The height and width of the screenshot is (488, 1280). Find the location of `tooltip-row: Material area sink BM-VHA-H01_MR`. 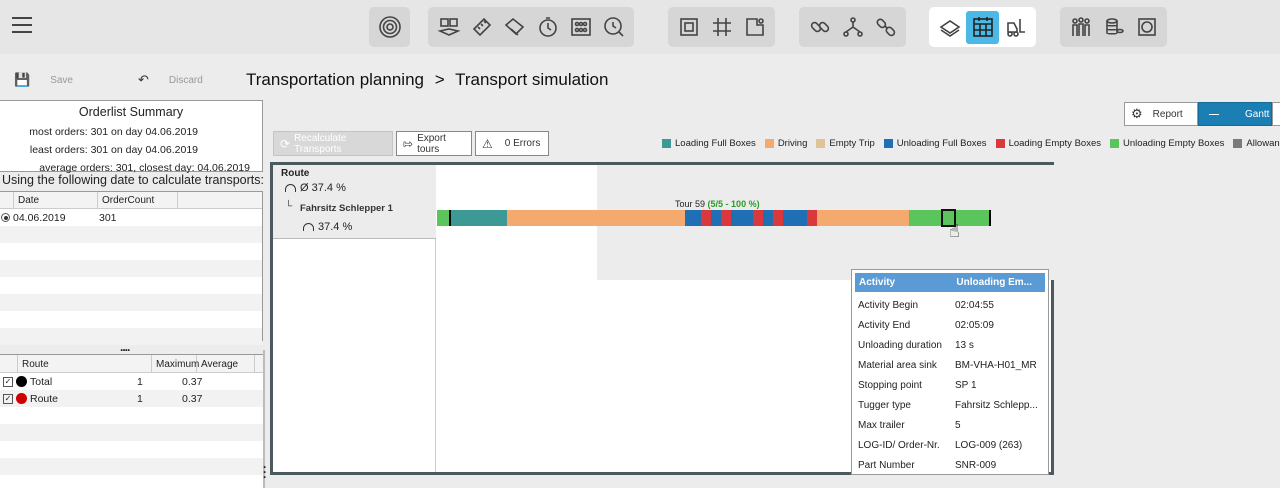

tooltip-row: Material area sink BM-VHA-H01_MR is located at coordinates (950, 365).